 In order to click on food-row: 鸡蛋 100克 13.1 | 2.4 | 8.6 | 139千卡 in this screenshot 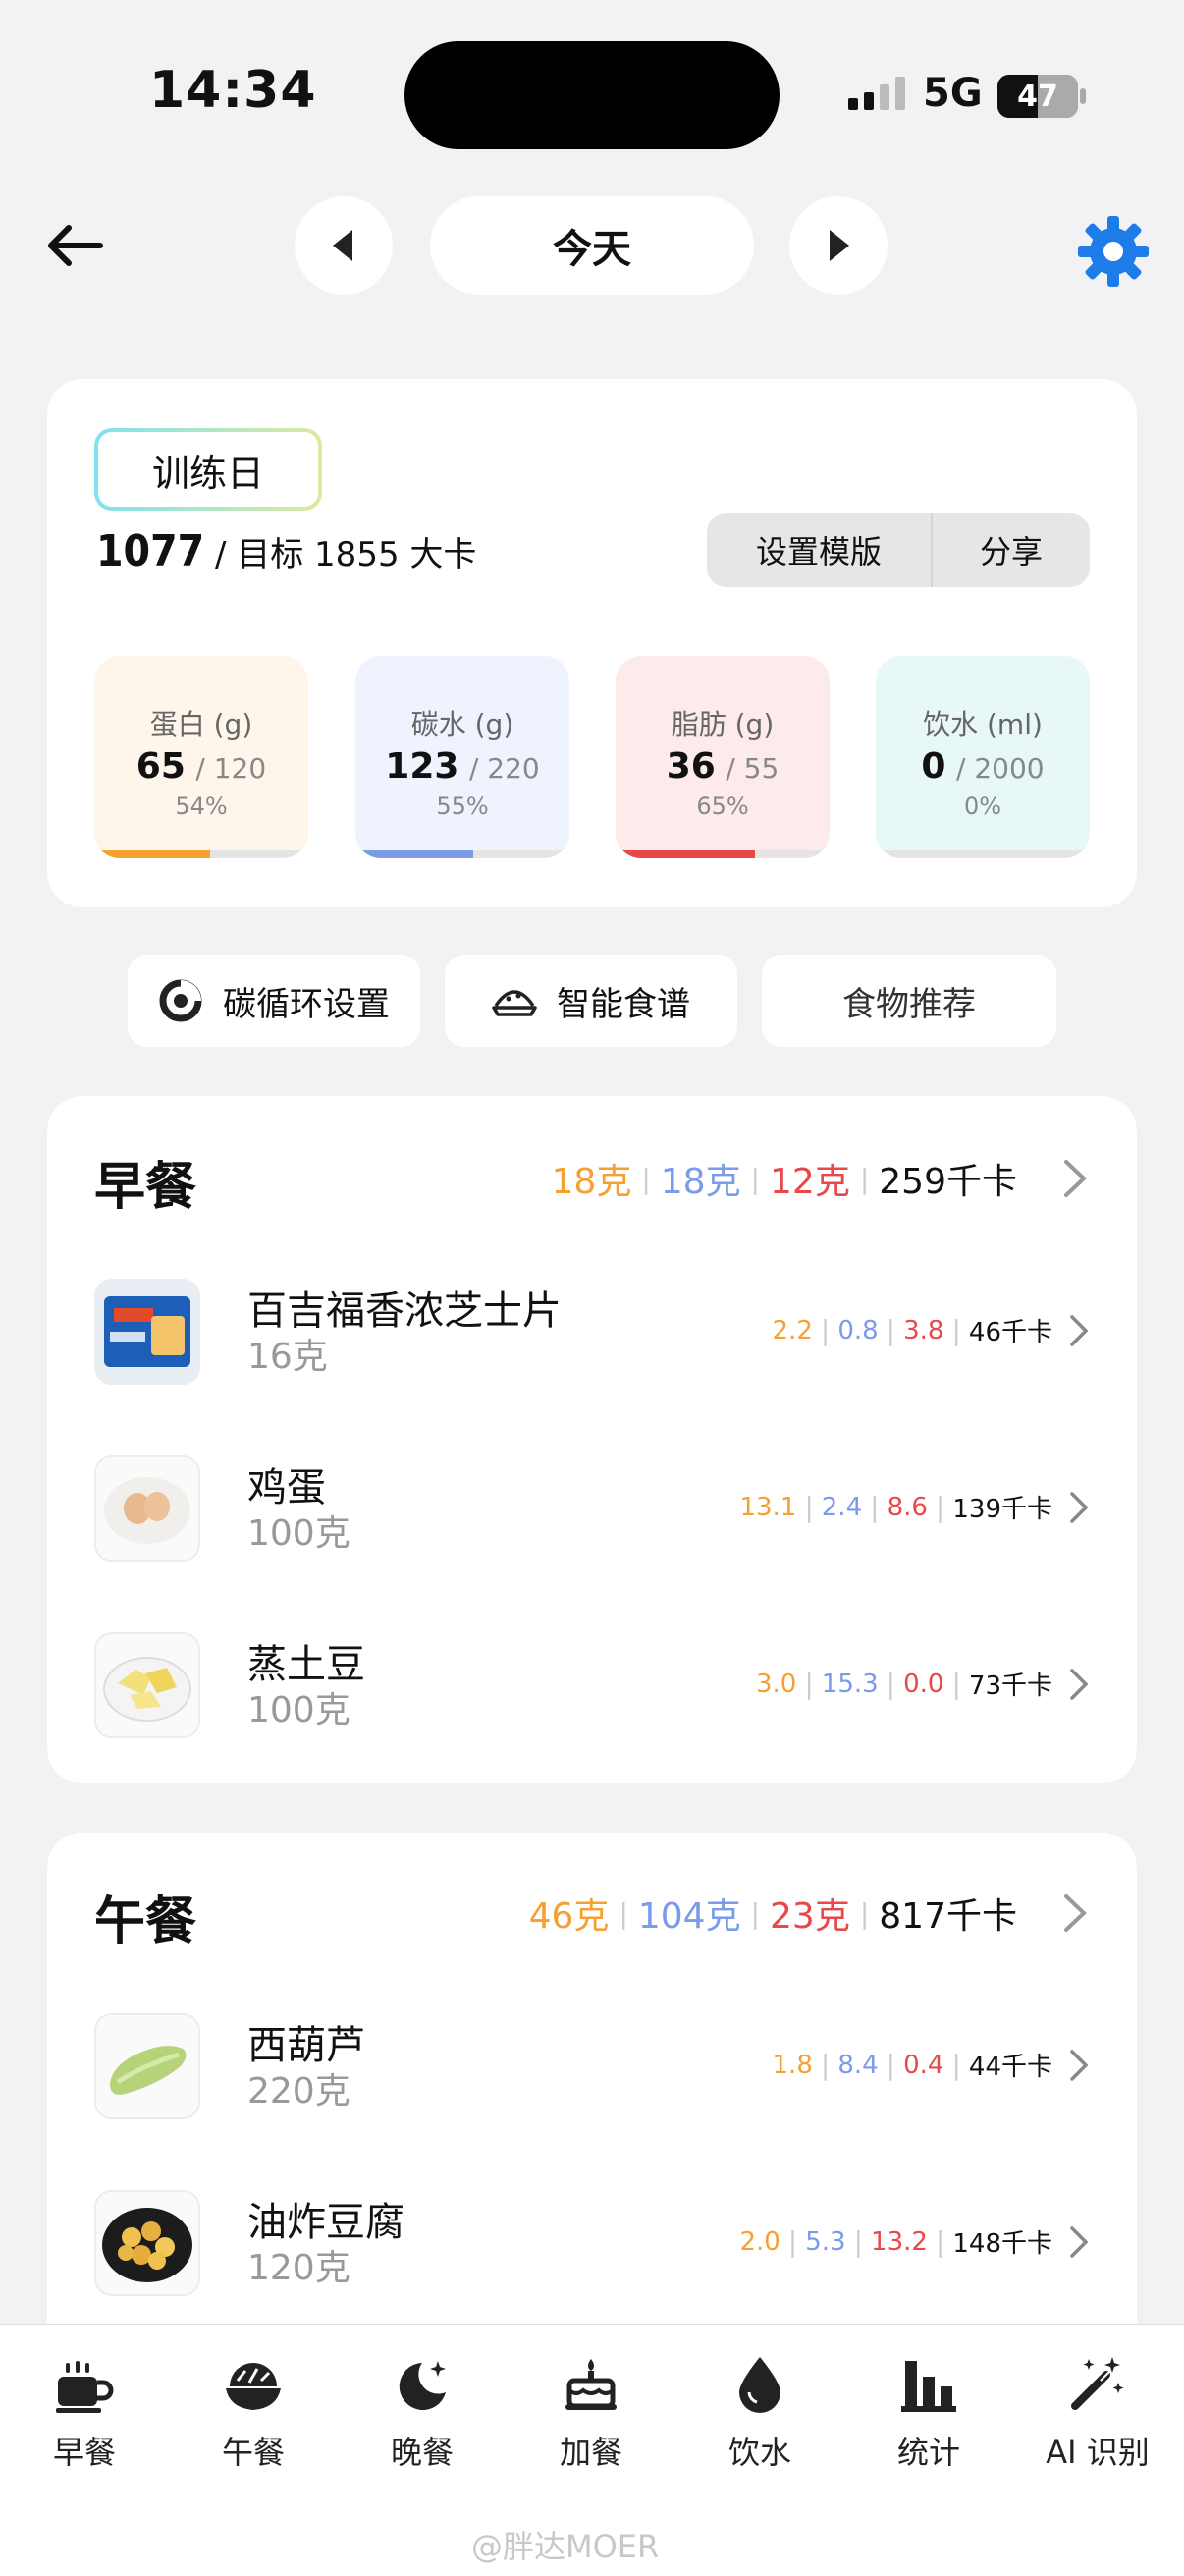, I will do `click(592, 1508)`.